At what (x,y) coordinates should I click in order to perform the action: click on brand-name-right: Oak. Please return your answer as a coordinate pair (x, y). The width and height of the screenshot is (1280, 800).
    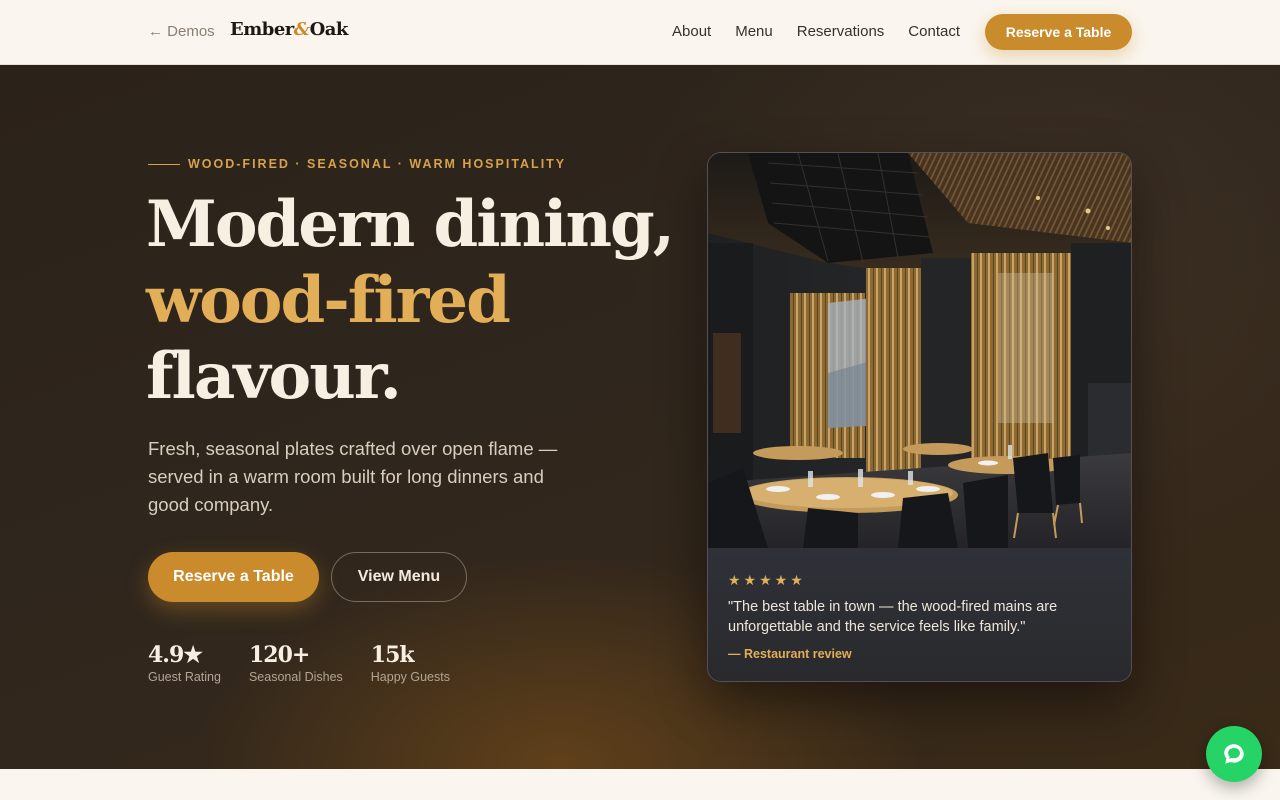
    Looking at the image, I should click on (329, 29).